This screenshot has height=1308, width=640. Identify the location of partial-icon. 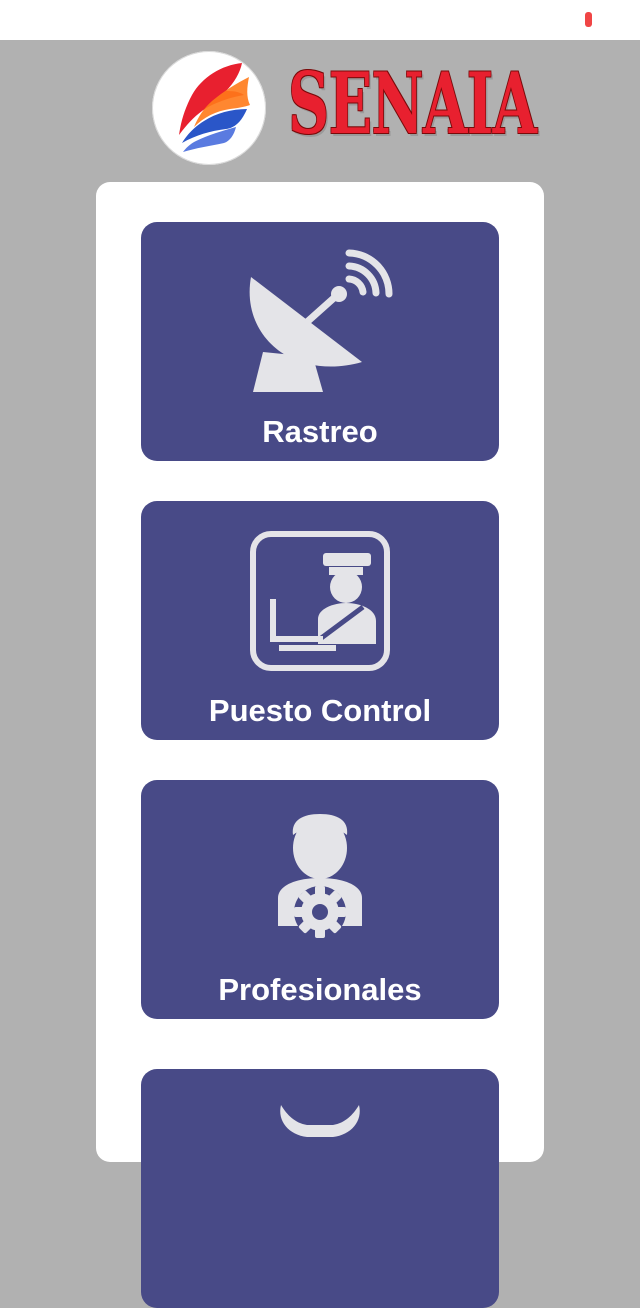
(320, 1121).